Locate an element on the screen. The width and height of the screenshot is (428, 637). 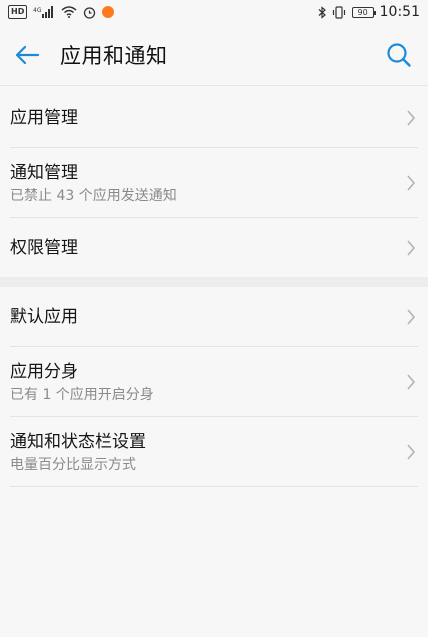
group-separator is located at coordinates (214, 282).